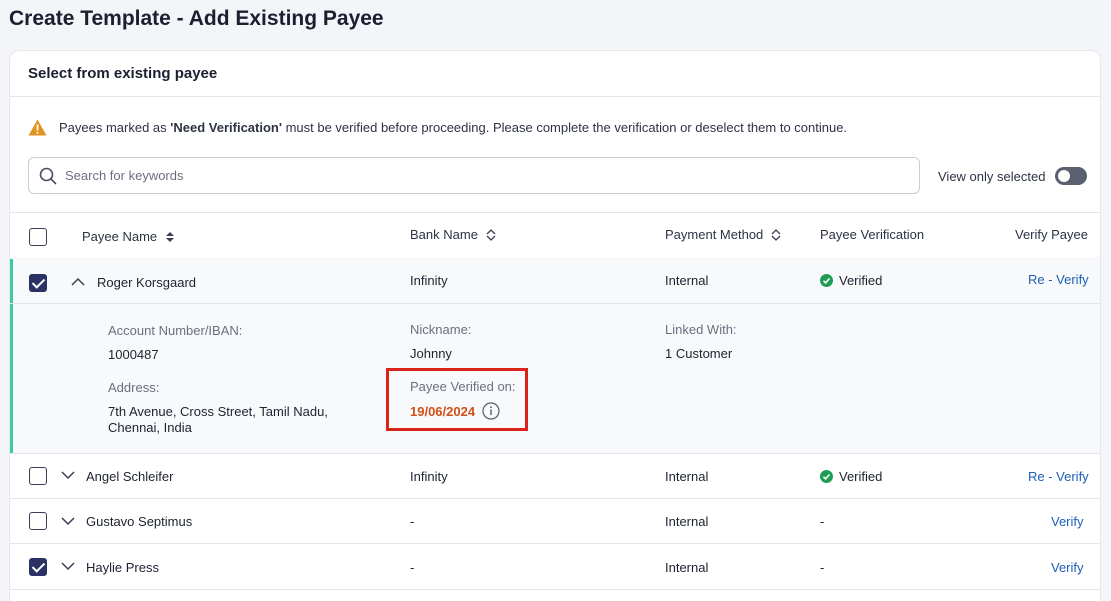 This screenshot has height=601, width=1111. Describe the element at coordinates (150, 427) in the screenshot. I see `address-line-2: Chennai, India` at that location.